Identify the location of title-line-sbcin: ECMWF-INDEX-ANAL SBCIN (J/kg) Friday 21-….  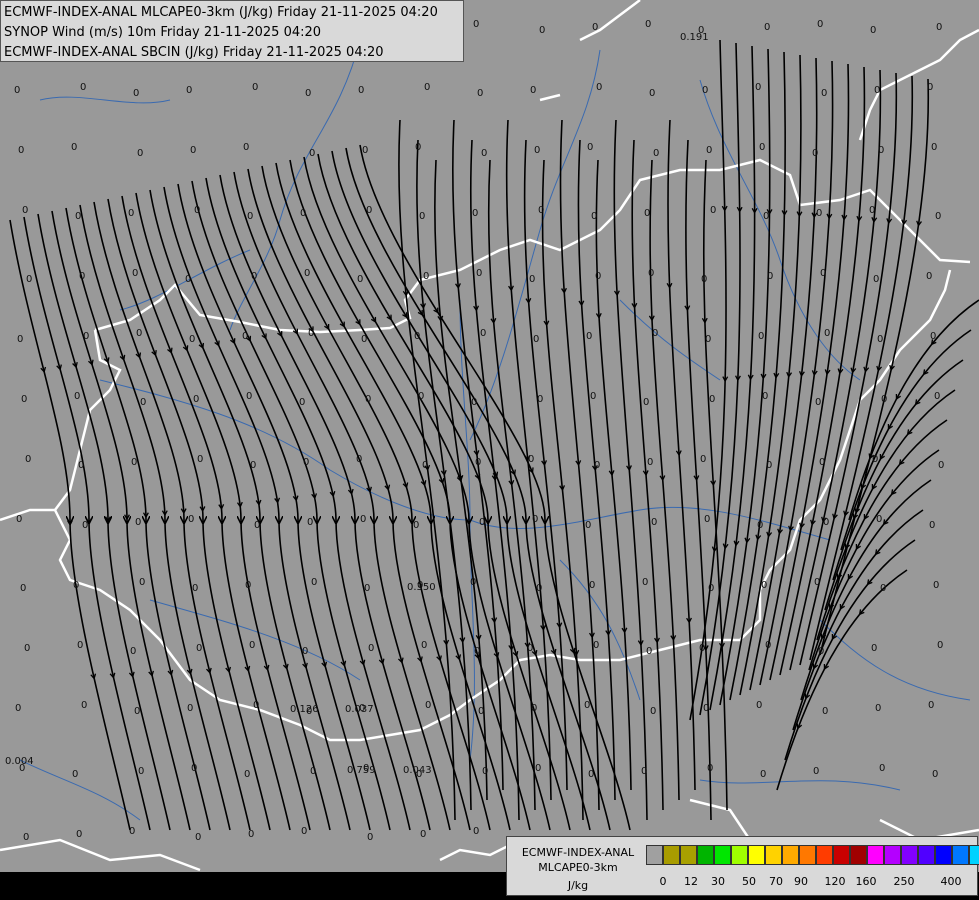
(194, 52).